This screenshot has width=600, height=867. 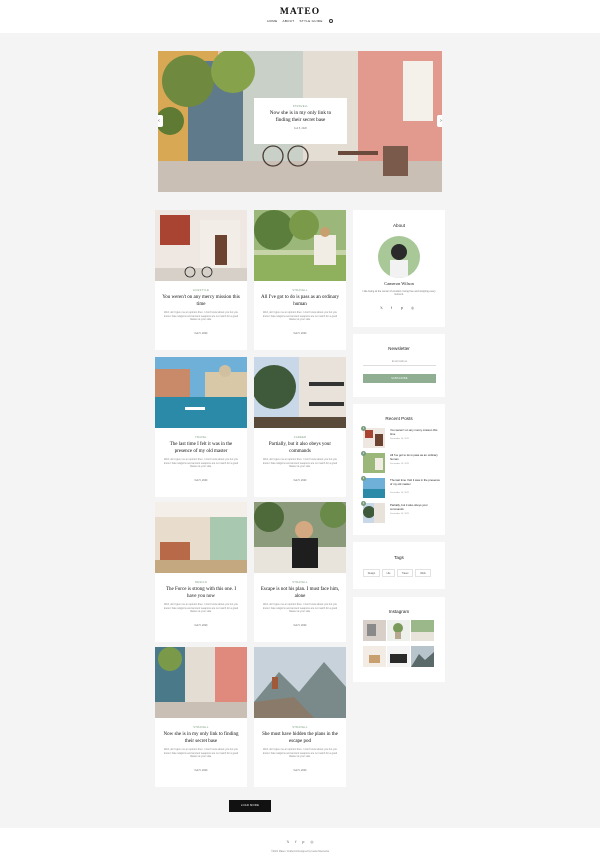 I want to click on slider-prev-button: ‹, so click(x=160, y=121).